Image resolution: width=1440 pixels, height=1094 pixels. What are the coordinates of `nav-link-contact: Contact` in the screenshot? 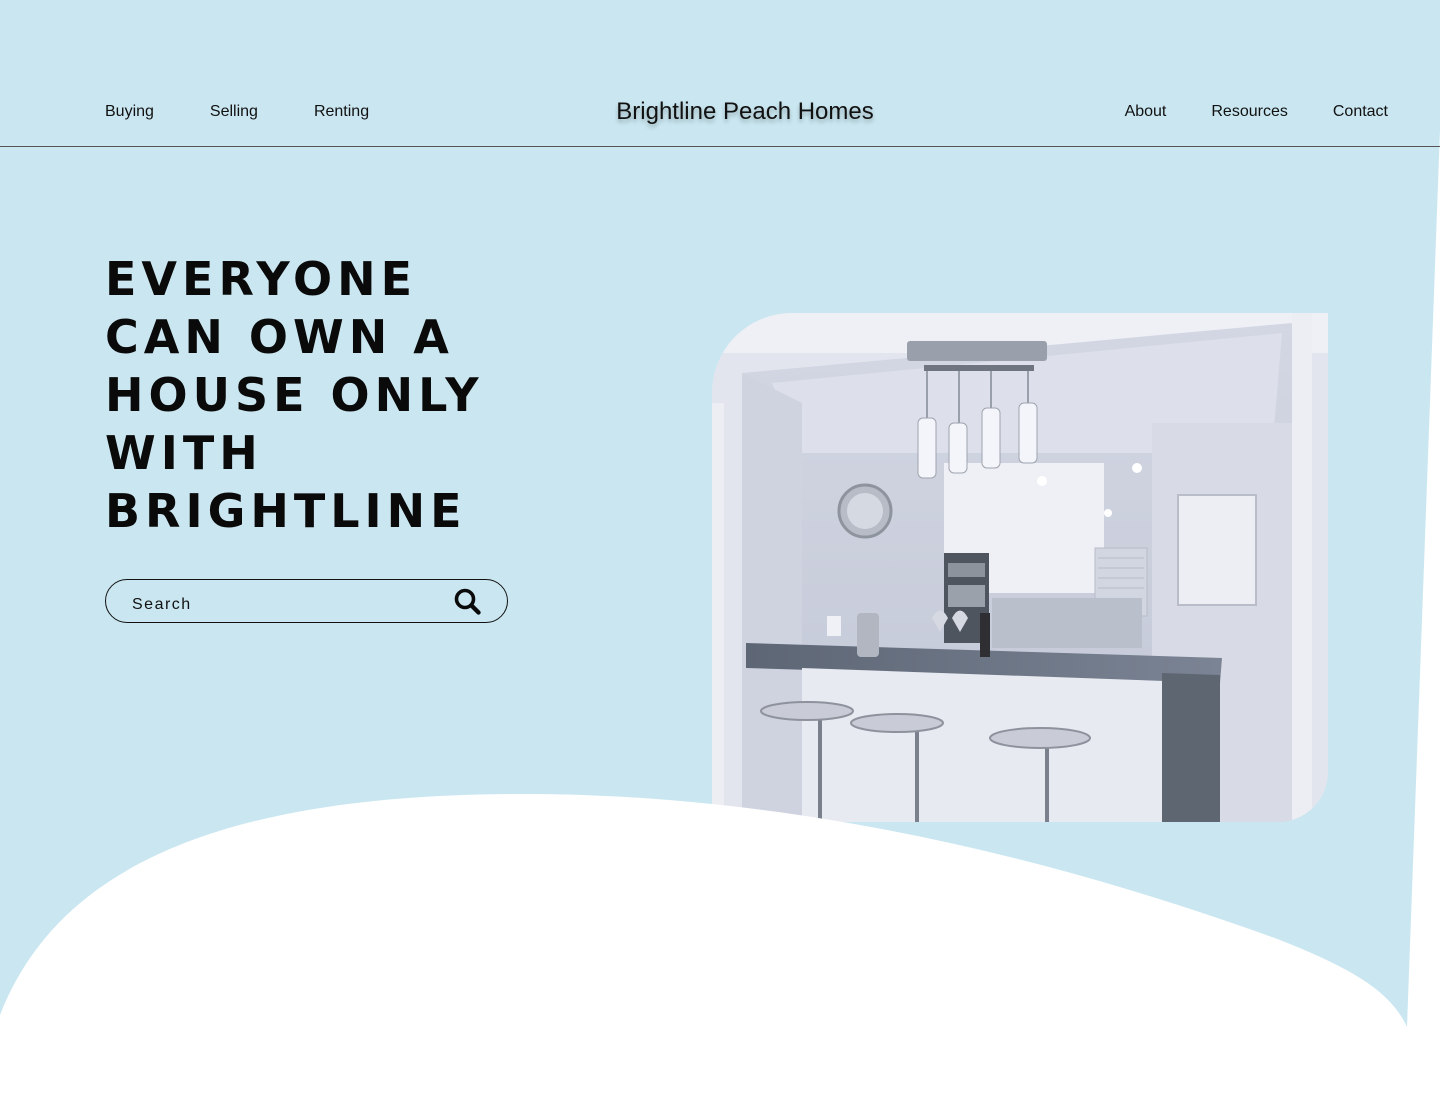 It's located at (1360, 112).